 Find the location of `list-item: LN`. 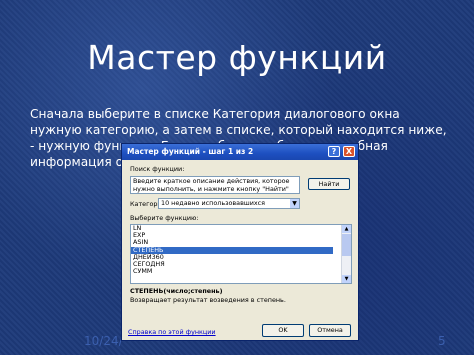

list-item: LN is located at coordinates (241, 228).